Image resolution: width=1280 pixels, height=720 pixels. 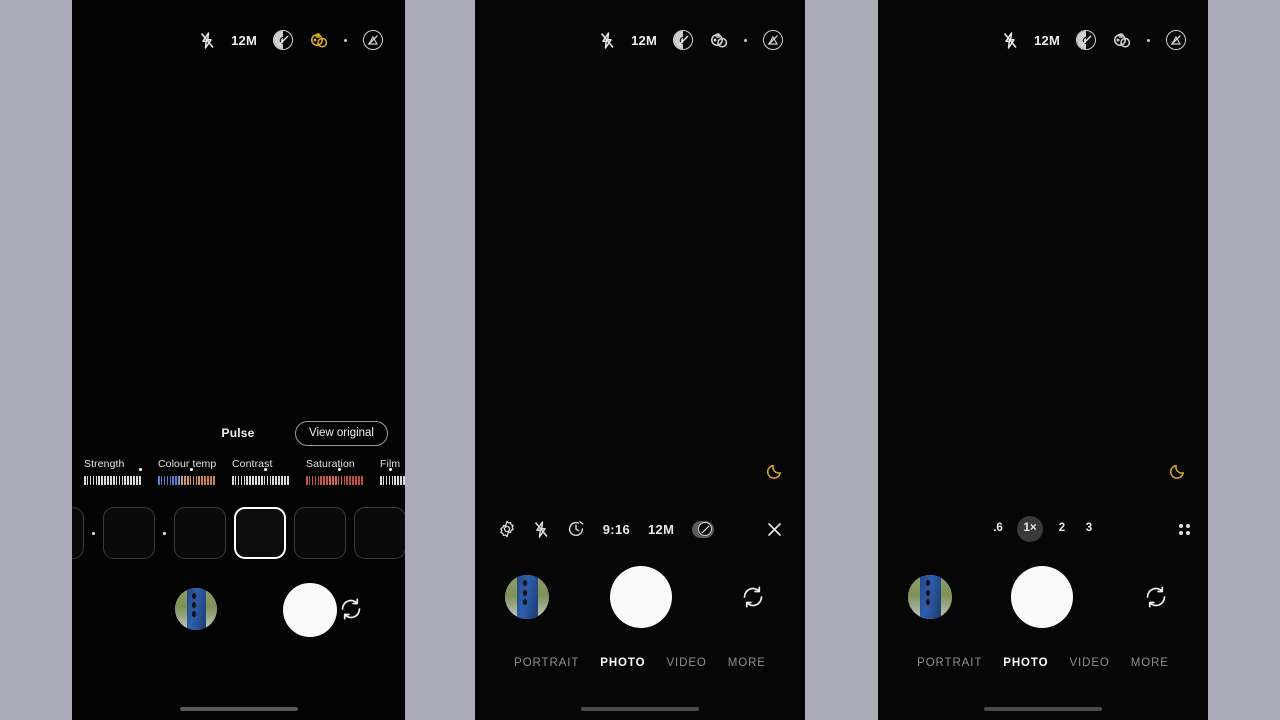 I want to click on saturation-slider-ticks, so click(x=337, y=476).